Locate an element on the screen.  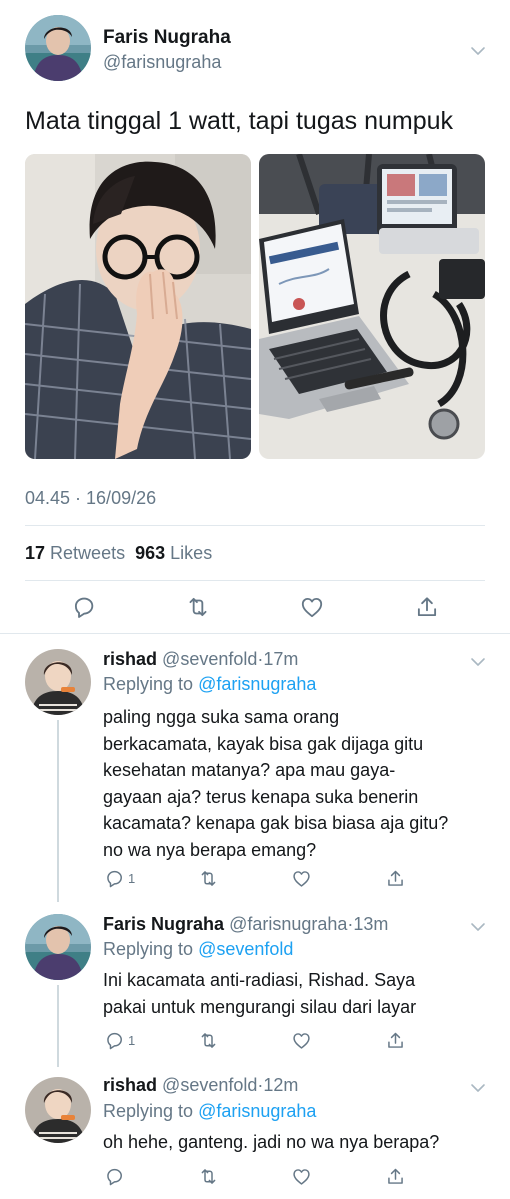
reply-text-line: berkacamata, kayak bisa gak dijaga gitu is located at coordinates (263, 743).